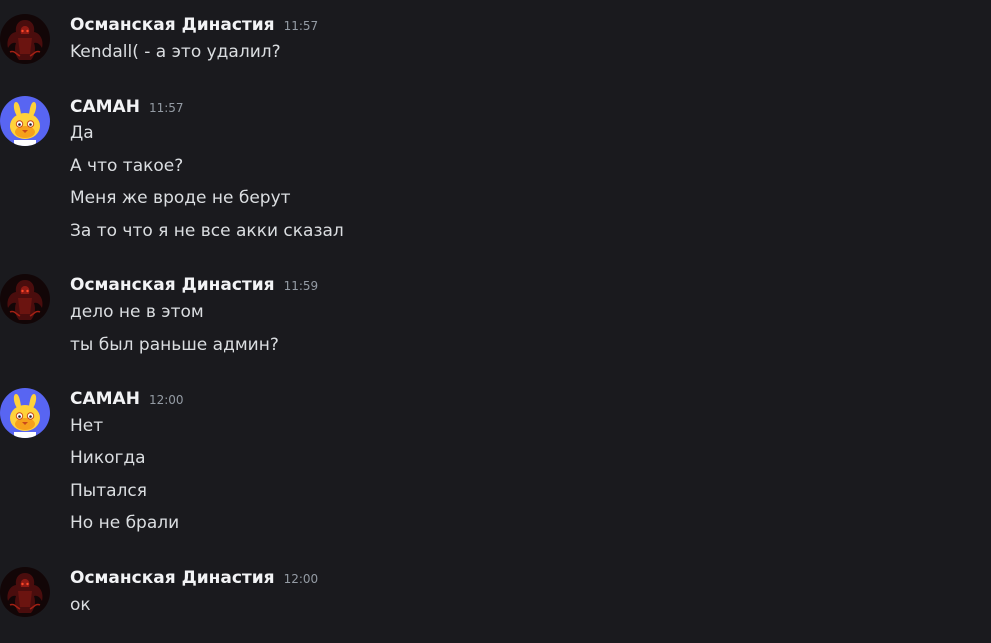 The height and width of the screenshot is (643, 991). Describe the element at coordinates (174, 345) in the screenshot. I see `message-text: ты был раньше админ?` at that location.